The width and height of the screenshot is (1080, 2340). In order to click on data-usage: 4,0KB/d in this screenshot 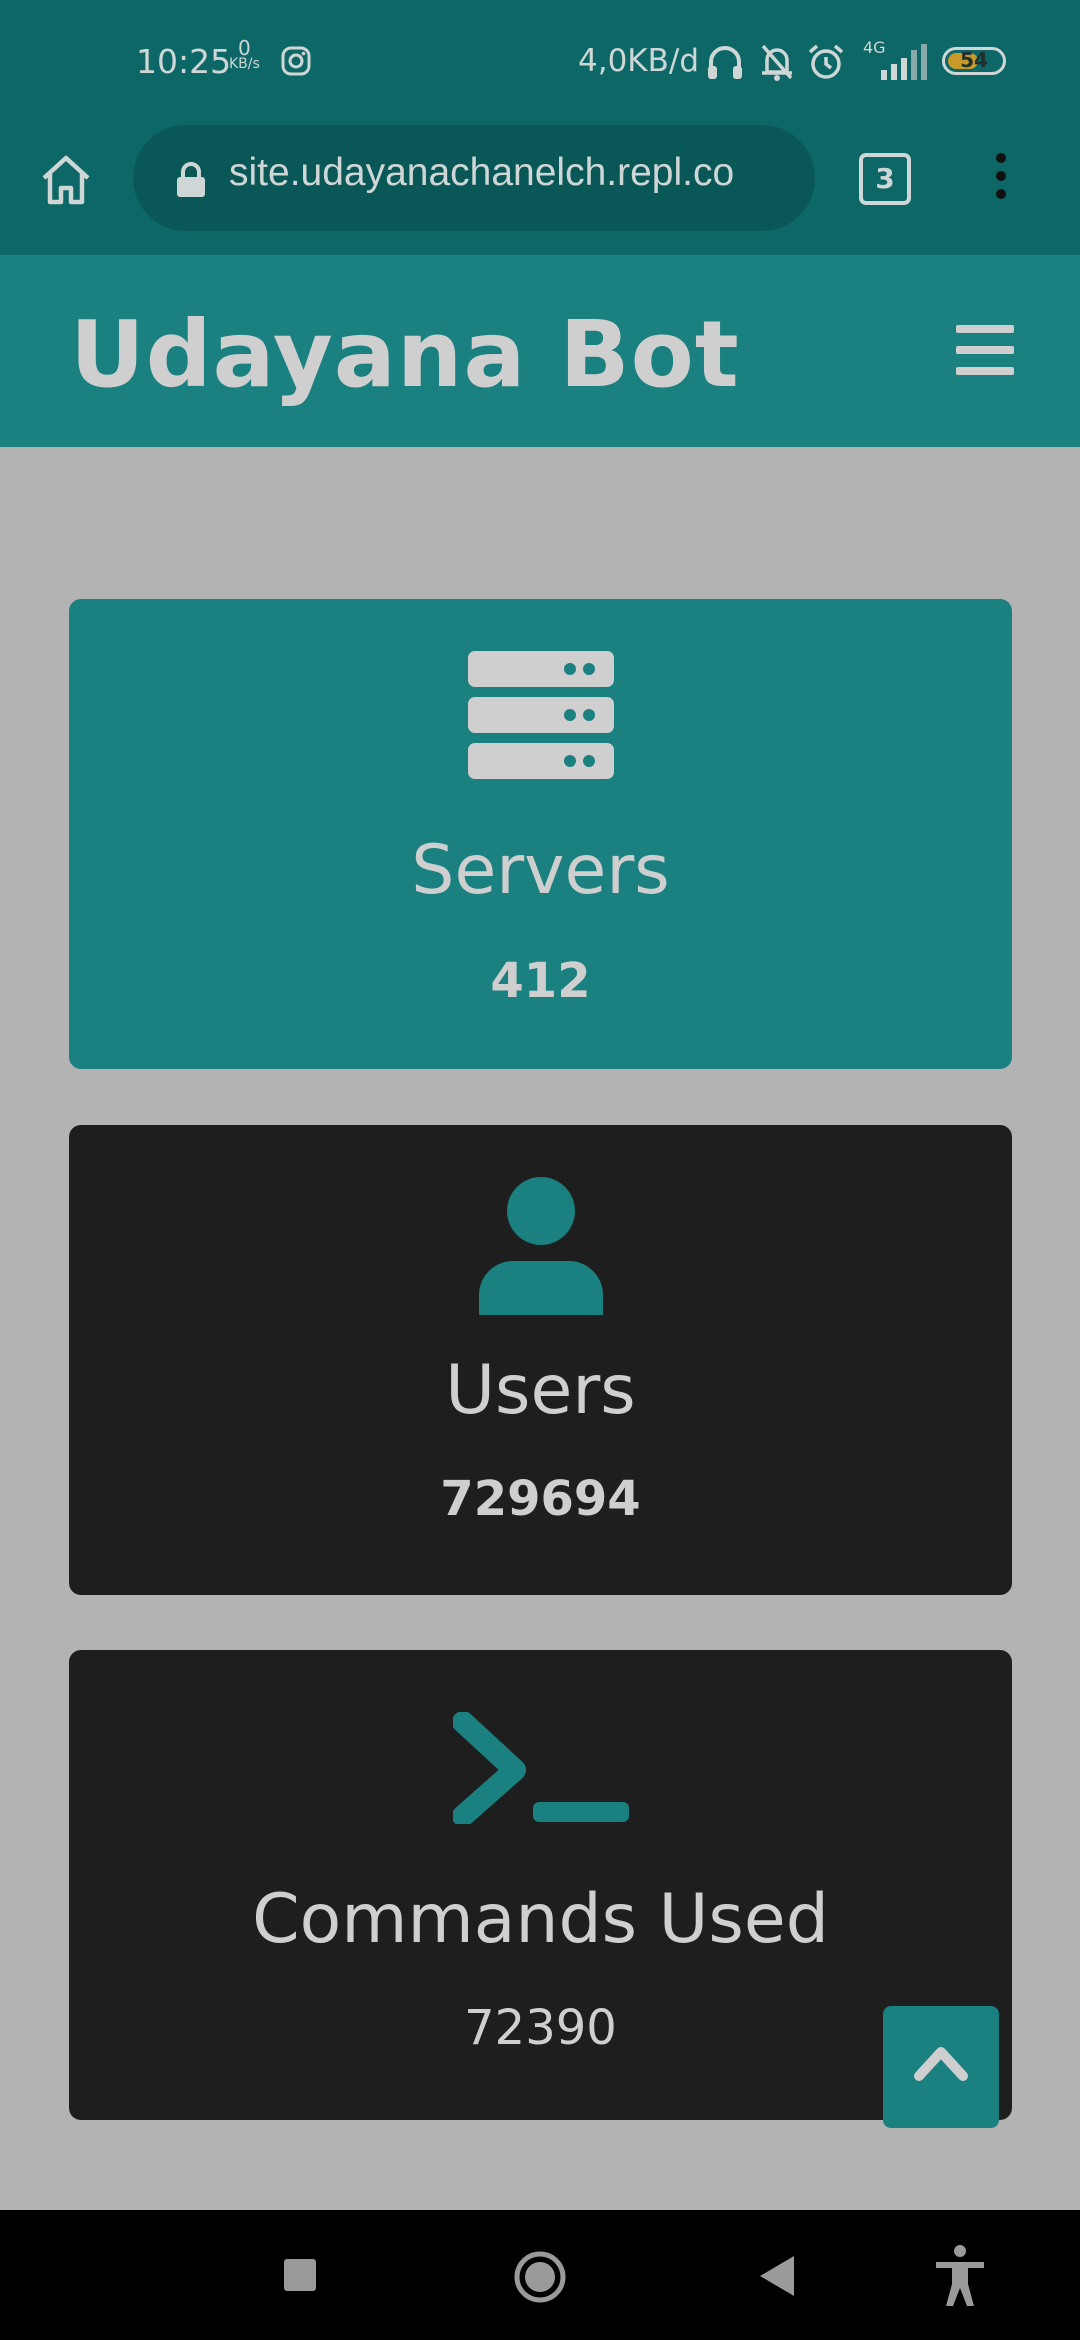, I will do `click(639, 61)`.